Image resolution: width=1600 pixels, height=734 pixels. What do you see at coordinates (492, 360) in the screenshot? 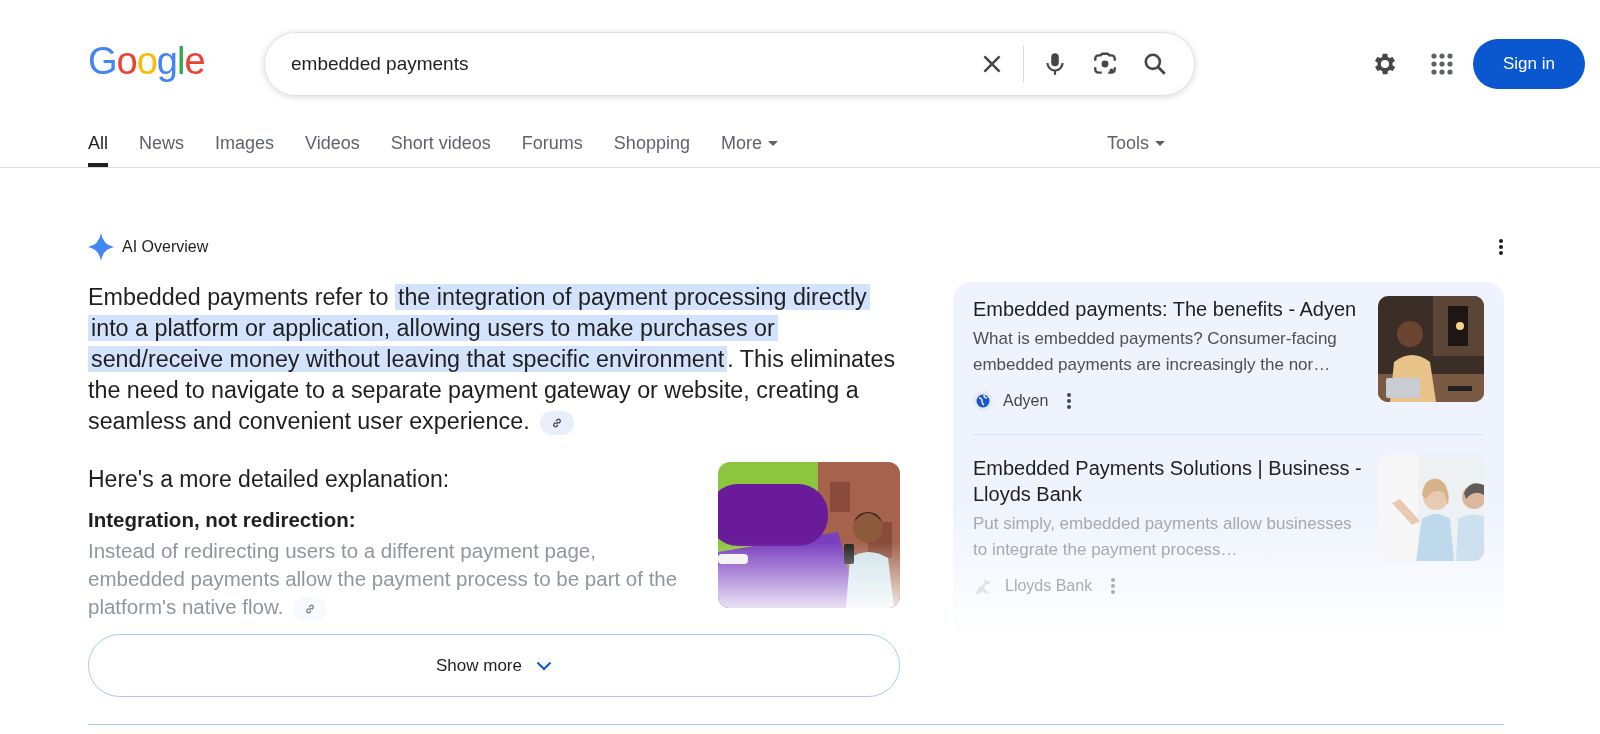
I see `overview-paragraph: Embedded payments refer to the integration of payment processing directly into a platform or application, allowing users to make purchases or send/receive money without leaving that specific environment. This eliminates the need to navigate to a separate payment gateway or website, creating a seamless and convenient user experience.` at bounding box center [492, 360].